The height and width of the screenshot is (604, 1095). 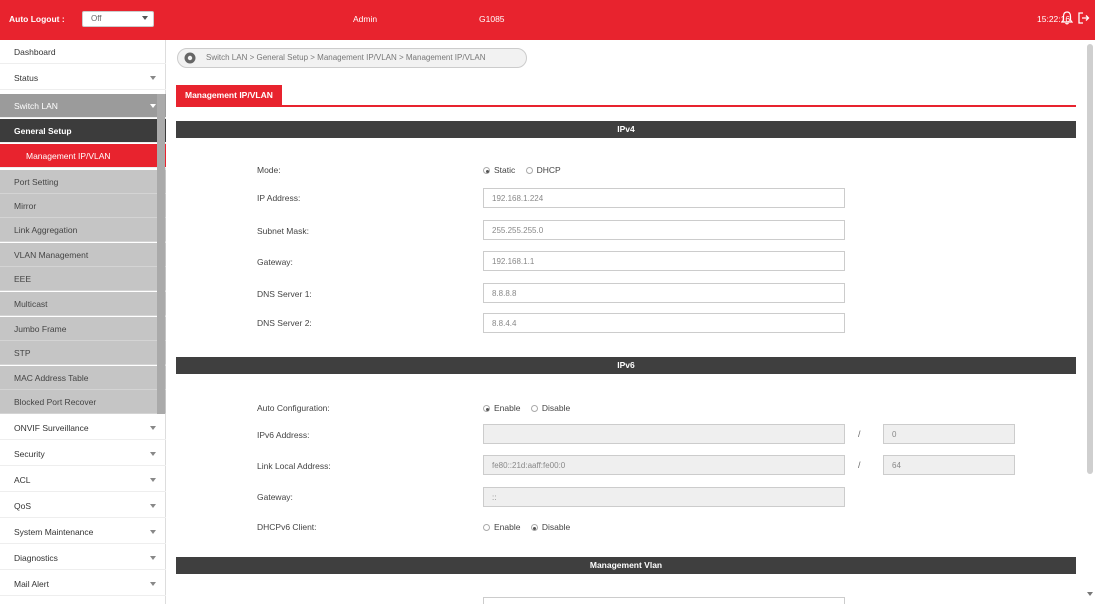 I want to click on ipv6-section-header: IPv6, so click(x=626, y=365).